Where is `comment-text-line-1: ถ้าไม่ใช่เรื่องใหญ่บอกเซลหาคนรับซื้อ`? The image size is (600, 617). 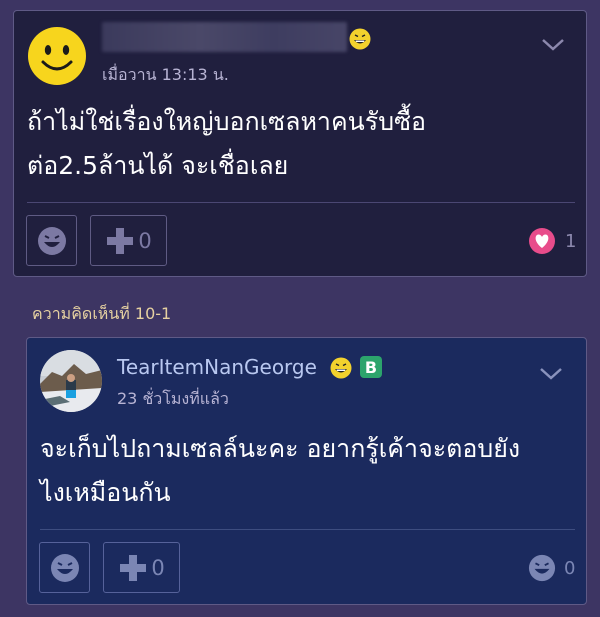
comment-text-line-1: ถ้าไม่ใช่เรื่องใหญ่บอกเซลหาคนรับซื้อ is located at coordinates (227, 121).